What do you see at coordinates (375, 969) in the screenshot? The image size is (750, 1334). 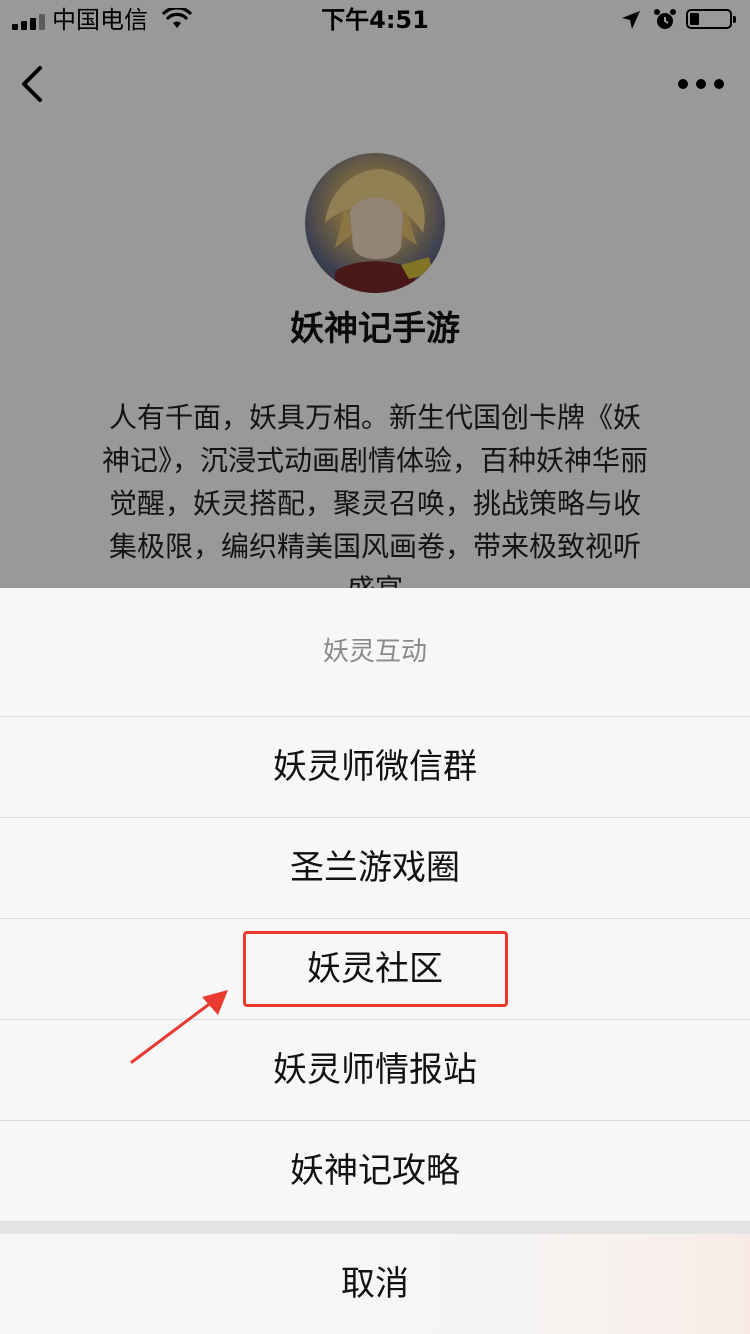 I see `annotation-highlight-box` at bounding box center [375, 969].